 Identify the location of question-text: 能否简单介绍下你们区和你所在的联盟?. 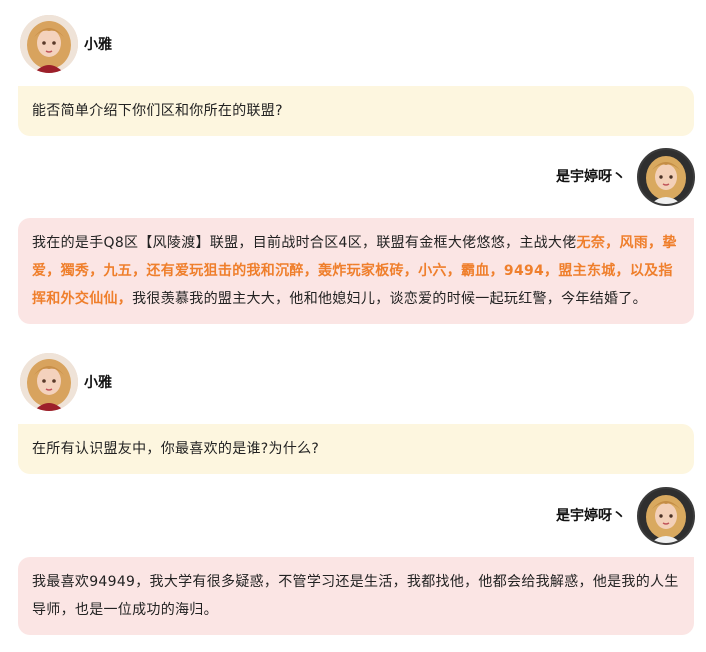
(157, 111).